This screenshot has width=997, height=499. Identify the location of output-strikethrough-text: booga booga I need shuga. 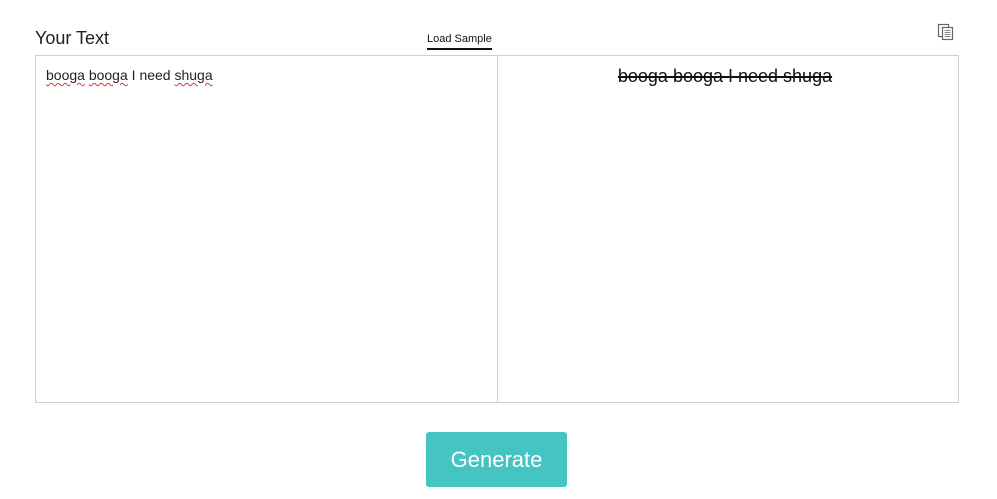
(725, 76).